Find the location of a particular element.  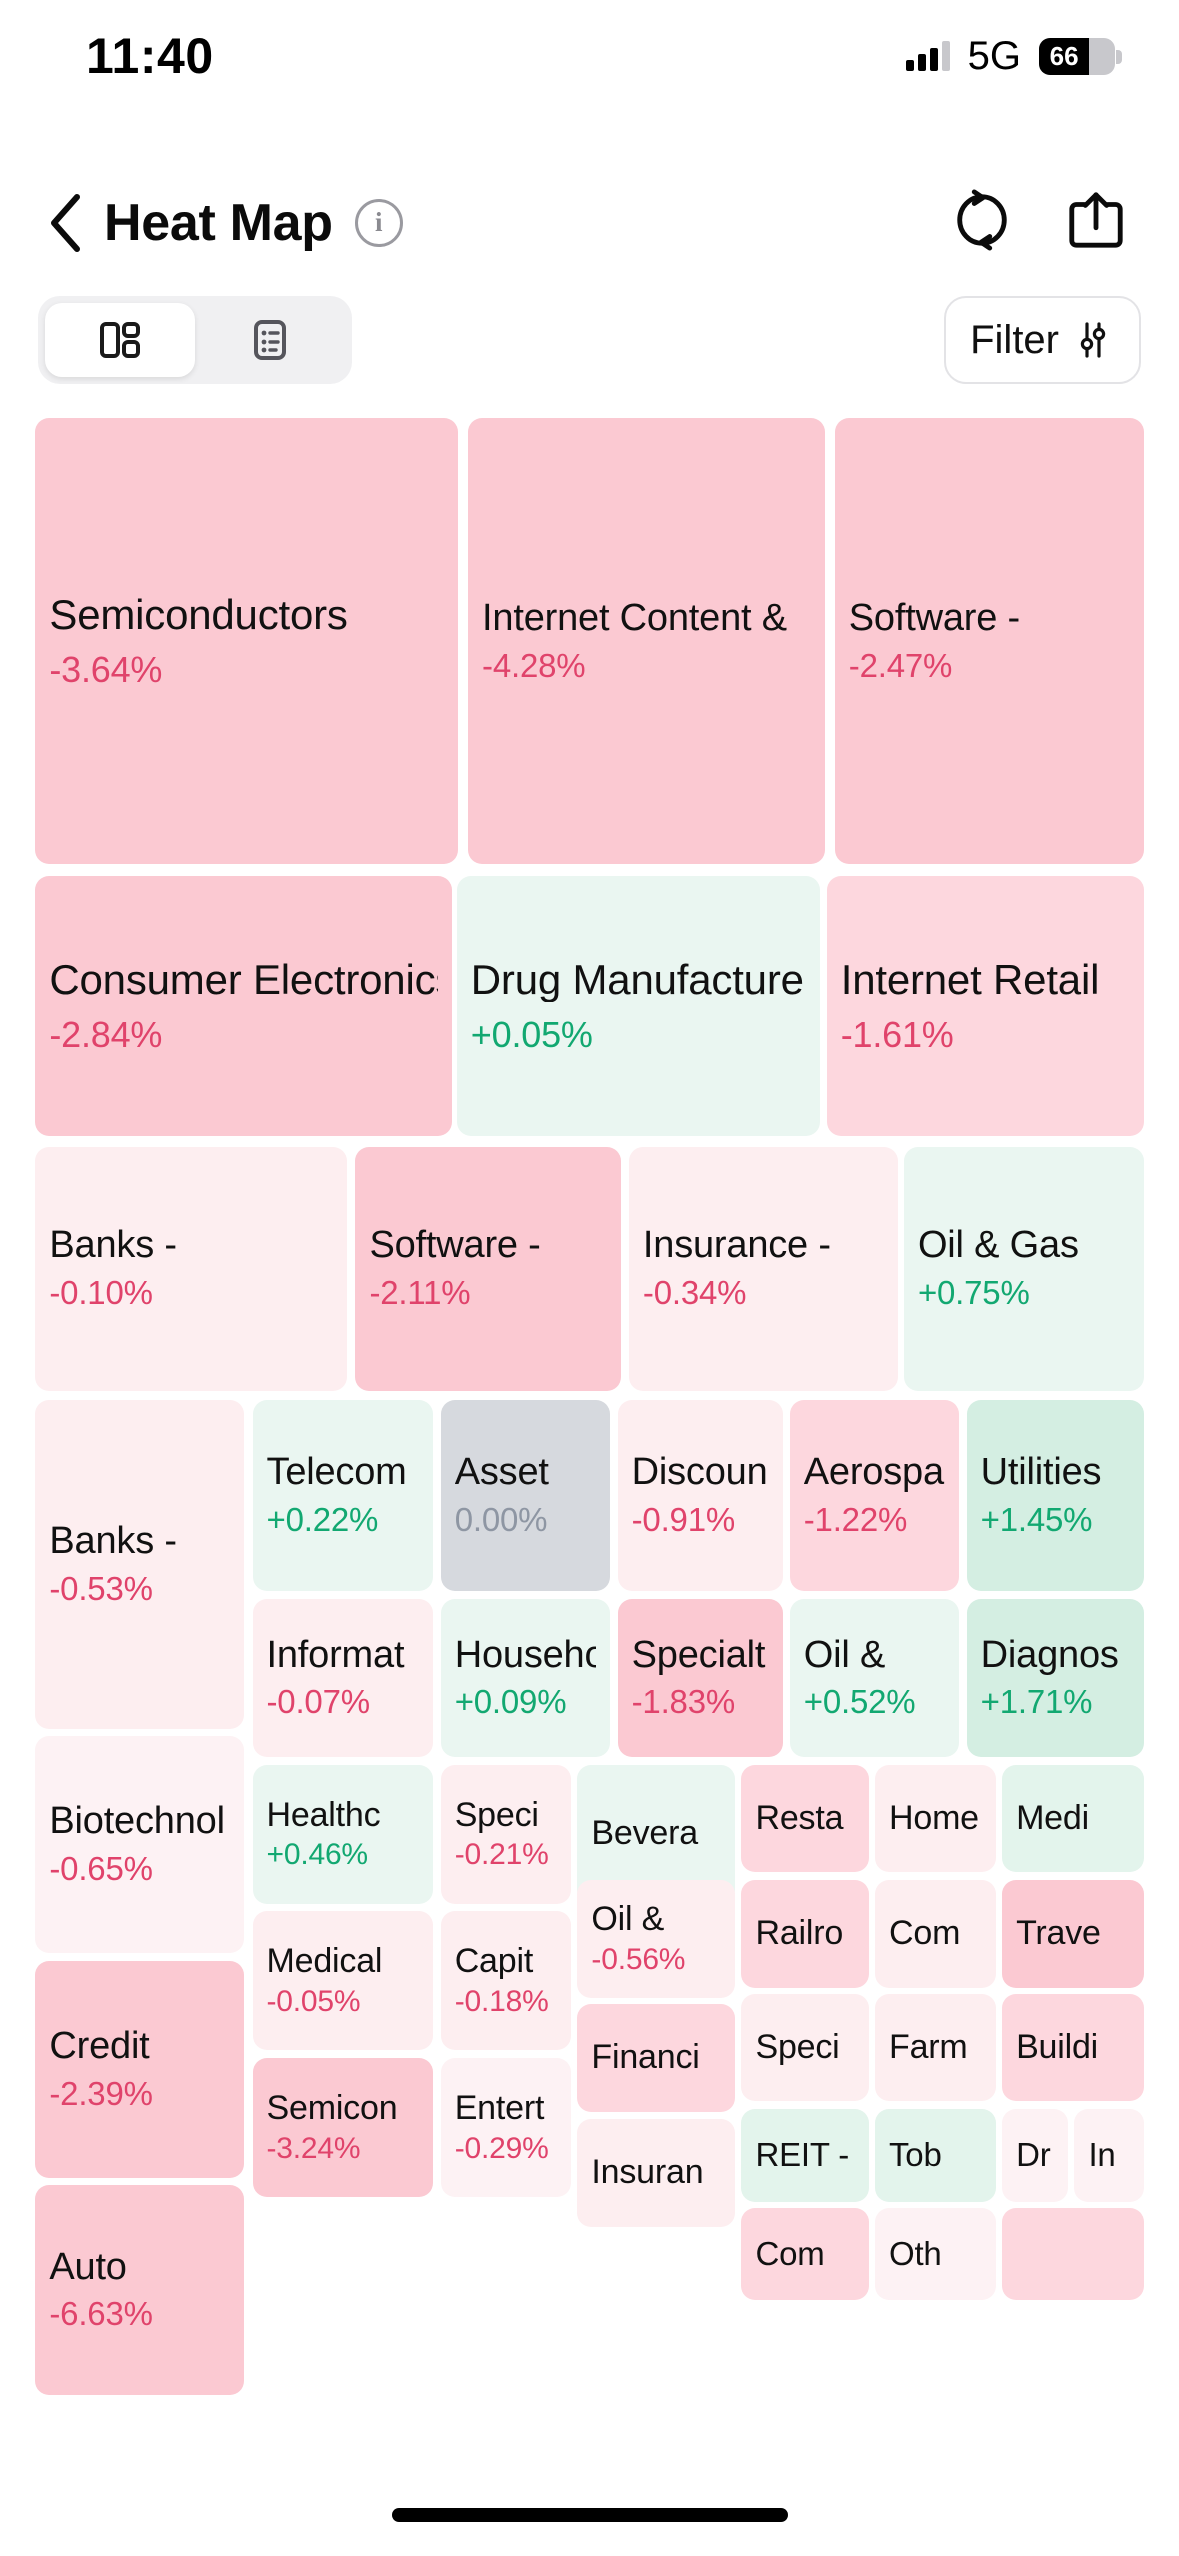

back-button is located at coordinates (65, 223).